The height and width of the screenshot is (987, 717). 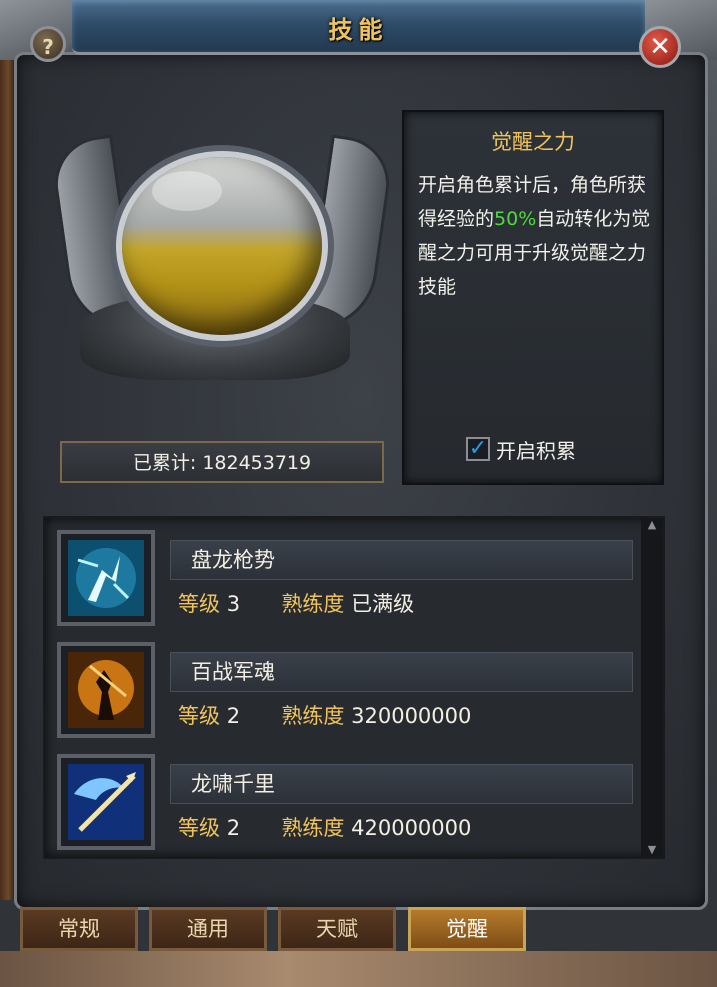 What do you see at coordinates (401, 784) in the screenshot?
I see `skill-name: 龙啸千里` at bounding box center [401, 784].